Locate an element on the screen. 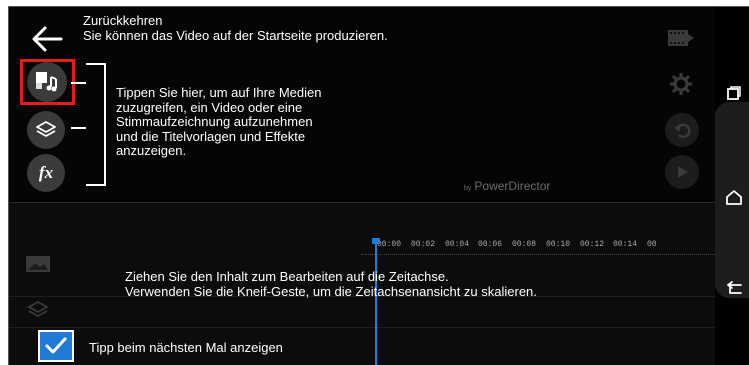  media-tip-line: Stimmaufzeichnung aufzunehmen is located at coordinates (214, 121).